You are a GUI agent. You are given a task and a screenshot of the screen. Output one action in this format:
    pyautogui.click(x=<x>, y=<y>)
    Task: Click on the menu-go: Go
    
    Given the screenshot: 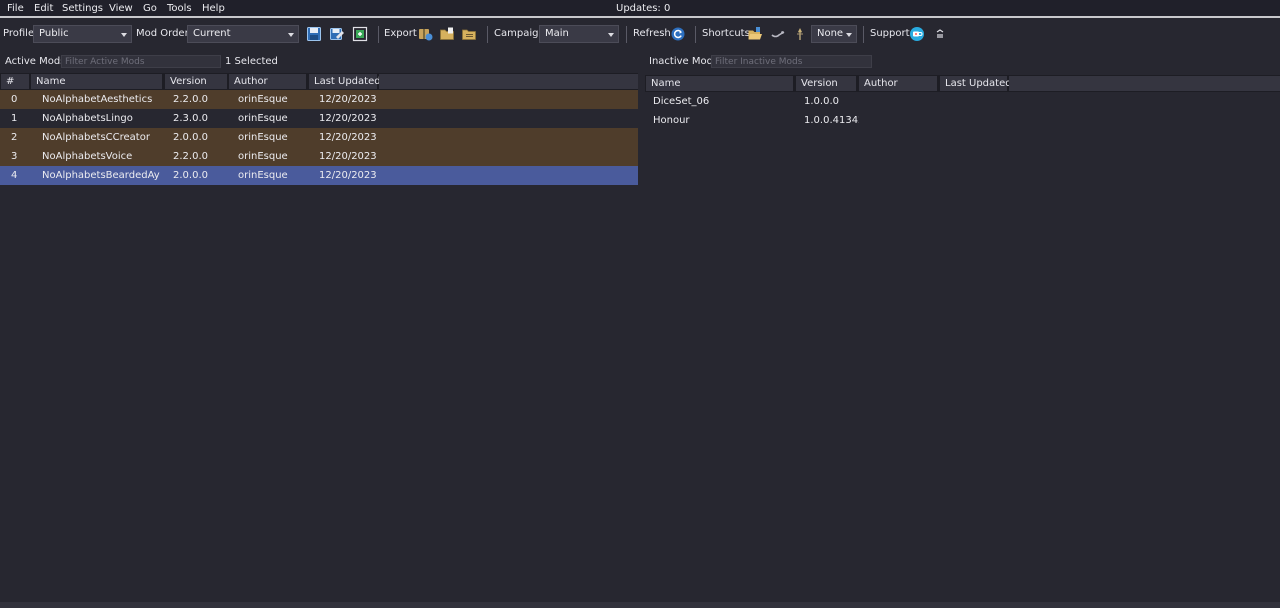 What is the action you would take?
    pyautogui.click(x=150, y=9)
    